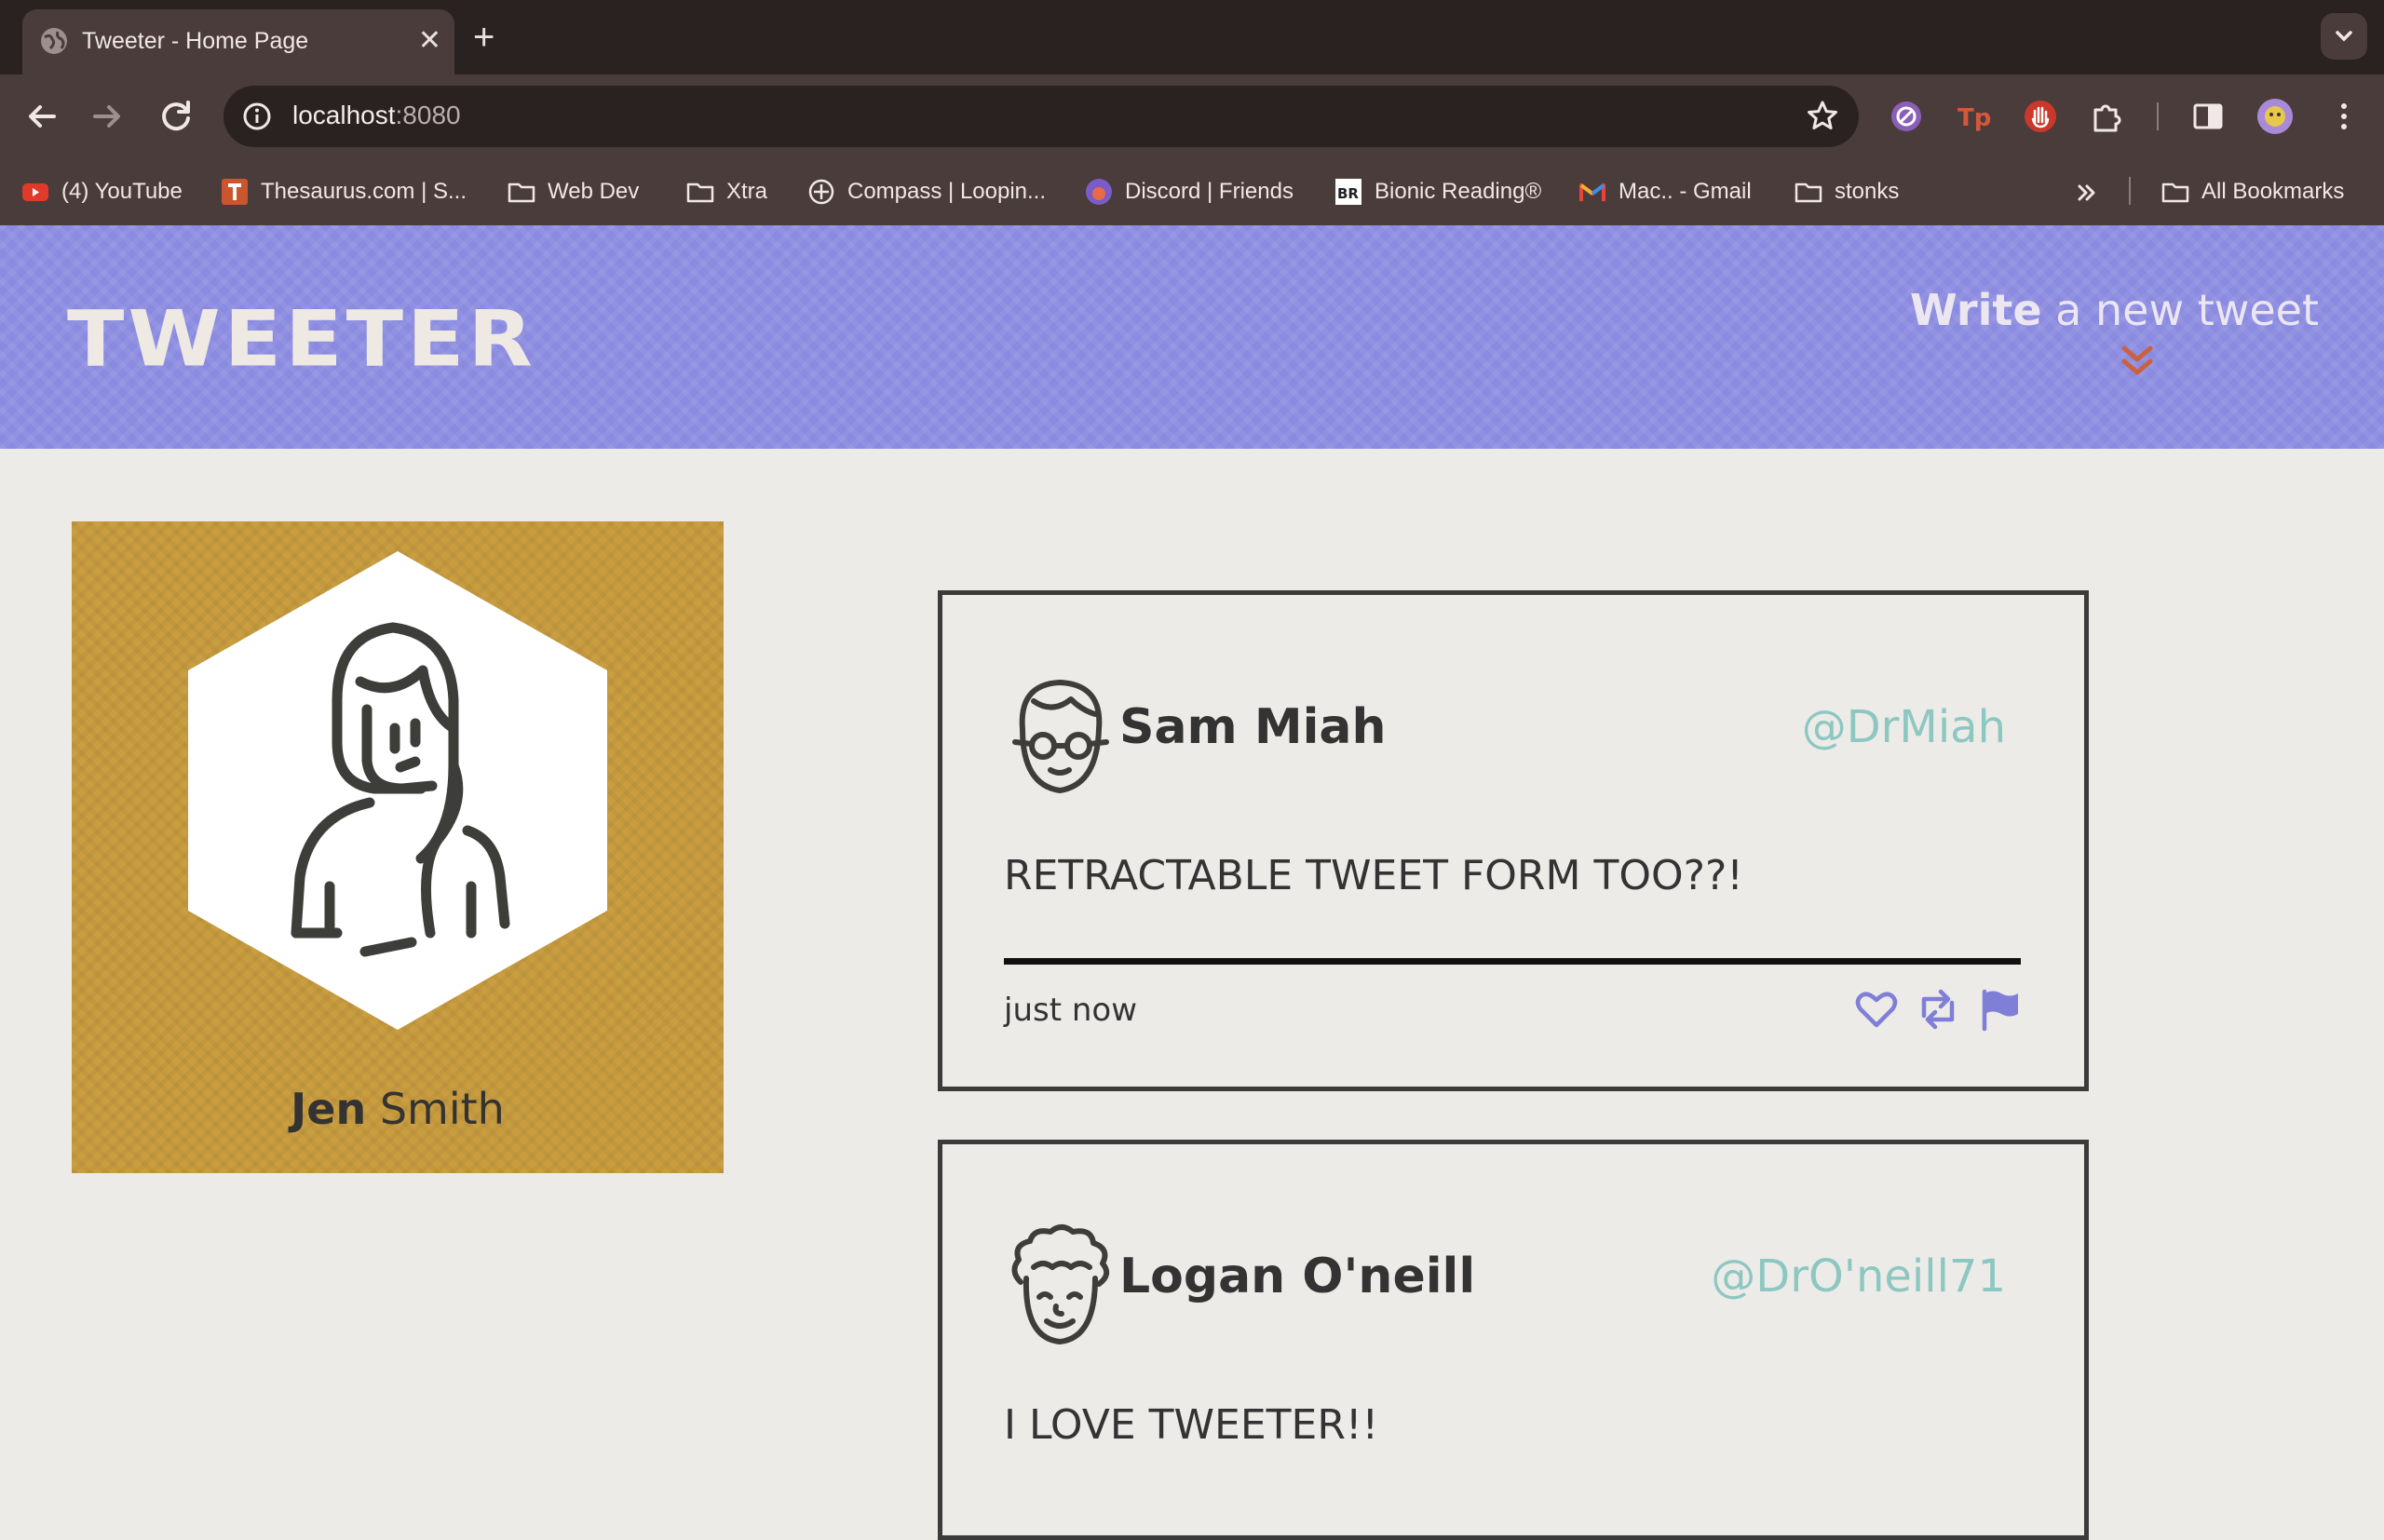 This screenshot has width=2384, height=1540. I want to click on write-new-tweet-button: Write a new tweet, so click(2114, 310).